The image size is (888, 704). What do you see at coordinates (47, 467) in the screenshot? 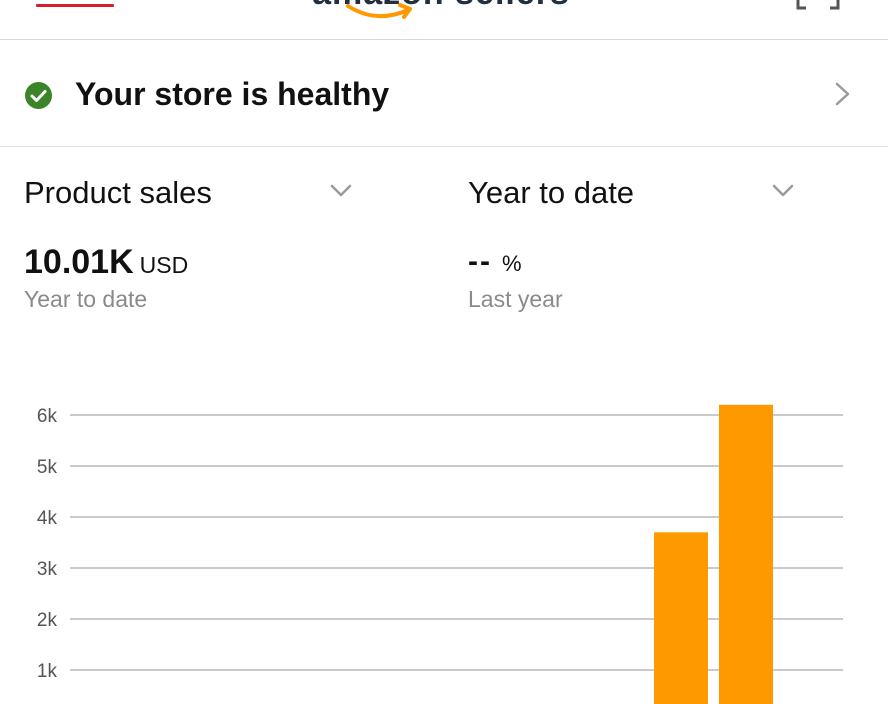
I see `y-tick-label: 5k` at bounding box center [47, 467].